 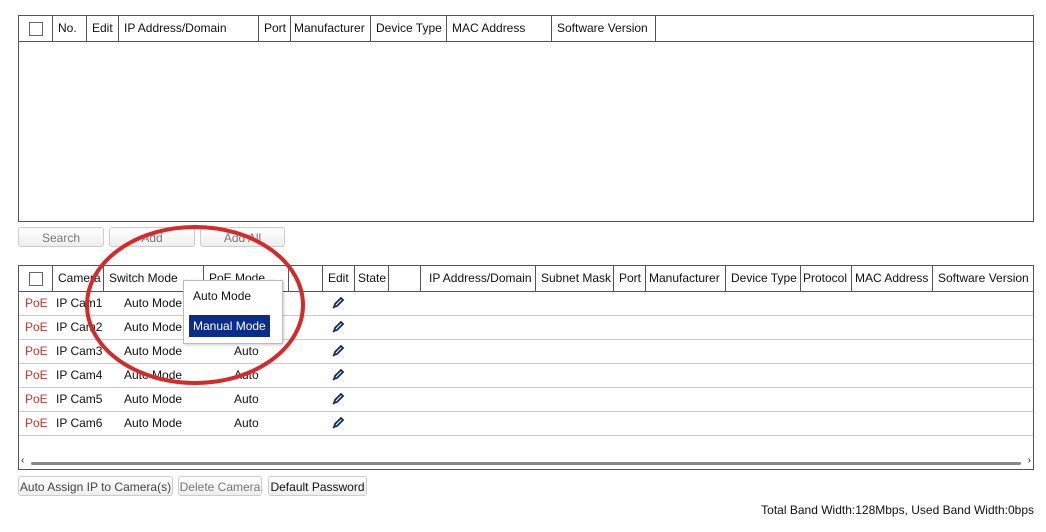 I want to click on switch-mode-label: Switch Mode, so click(x=143, y=278).